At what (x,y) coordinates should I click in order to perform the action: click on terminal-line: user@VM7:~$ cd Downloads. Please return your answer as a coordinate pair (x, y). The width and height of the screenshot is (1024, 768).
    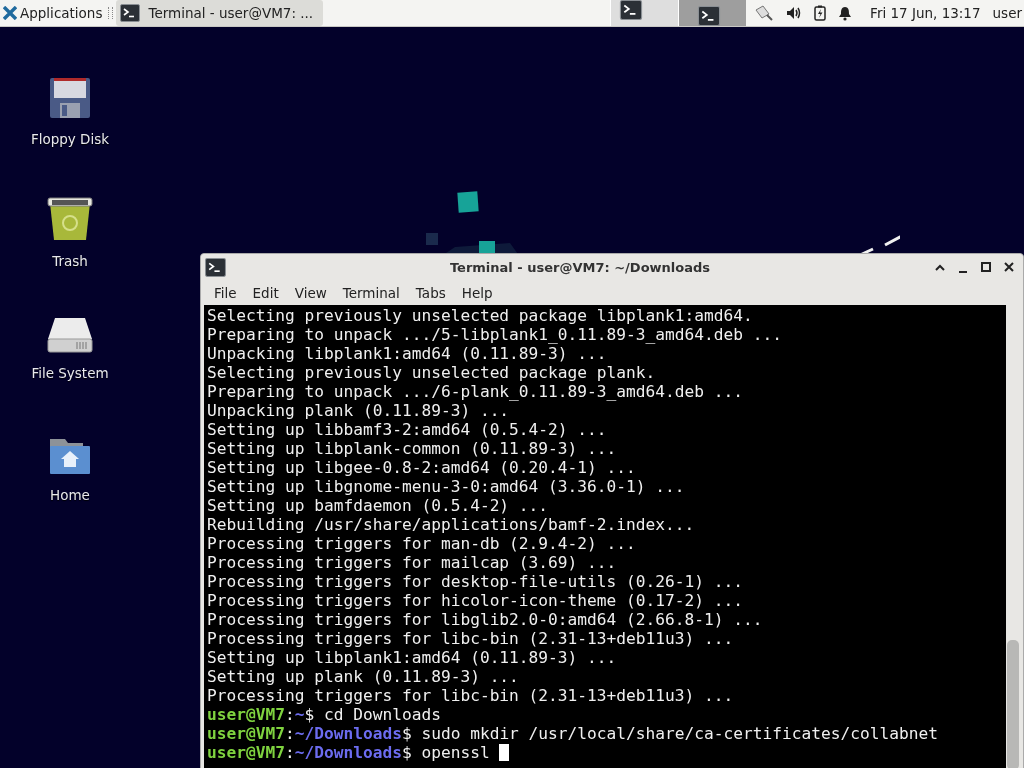
    Looking at the image, I should click on (324, 714).